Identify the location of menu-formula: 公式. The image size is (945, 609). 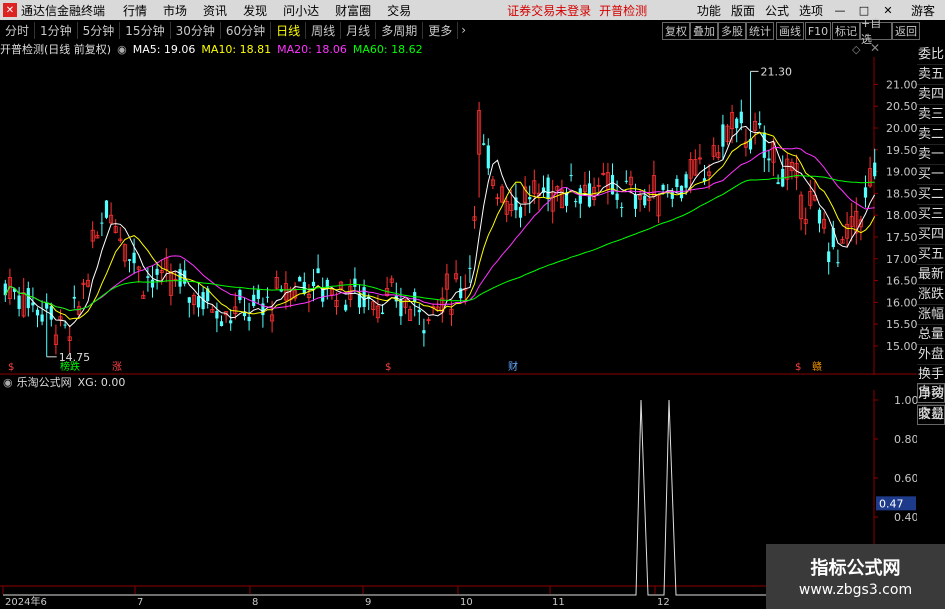
(777, 10).